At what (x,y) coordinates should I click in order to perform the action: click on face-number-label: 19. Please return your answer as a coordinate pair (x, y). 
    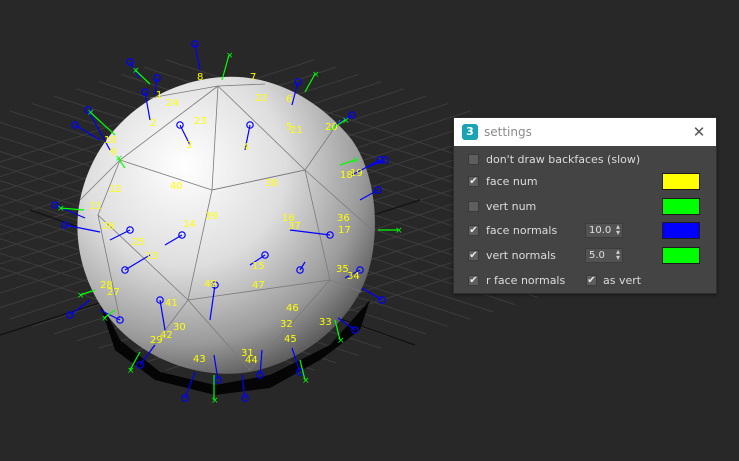
    Looking at the image, I should click on (356, 173).